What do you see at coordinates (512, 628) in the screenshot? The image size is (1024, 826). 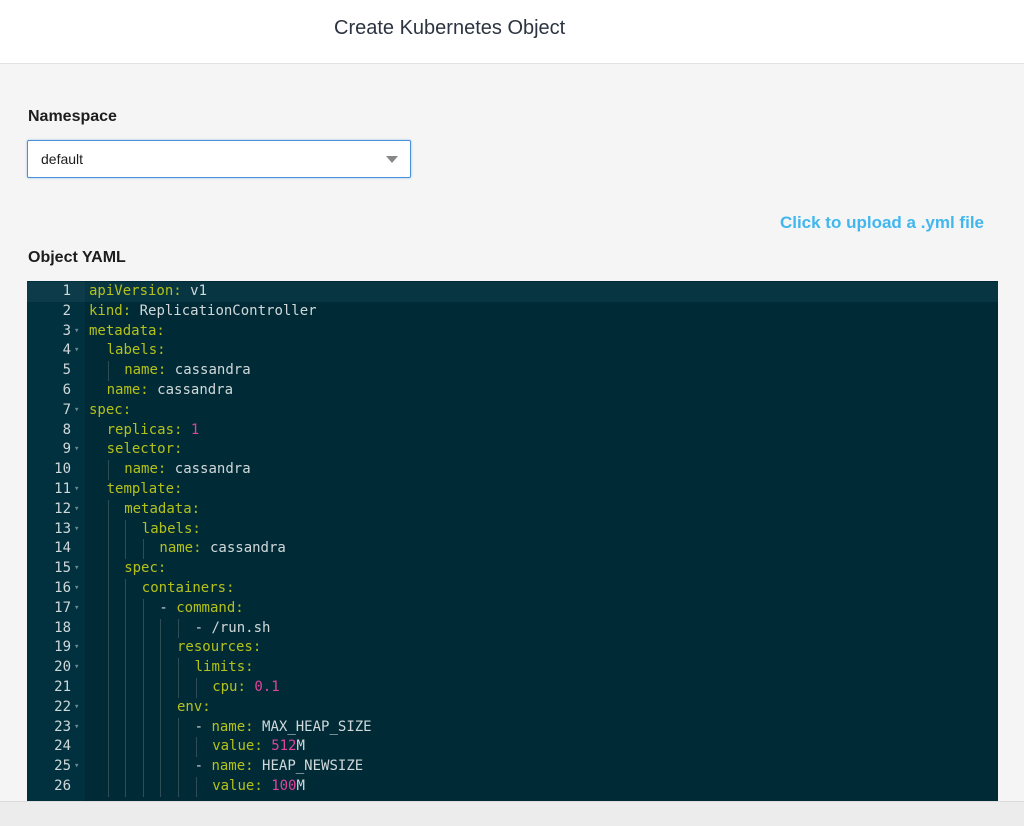 I see `code-line: 18 - /run.sh` at bounding box center [512, 628].